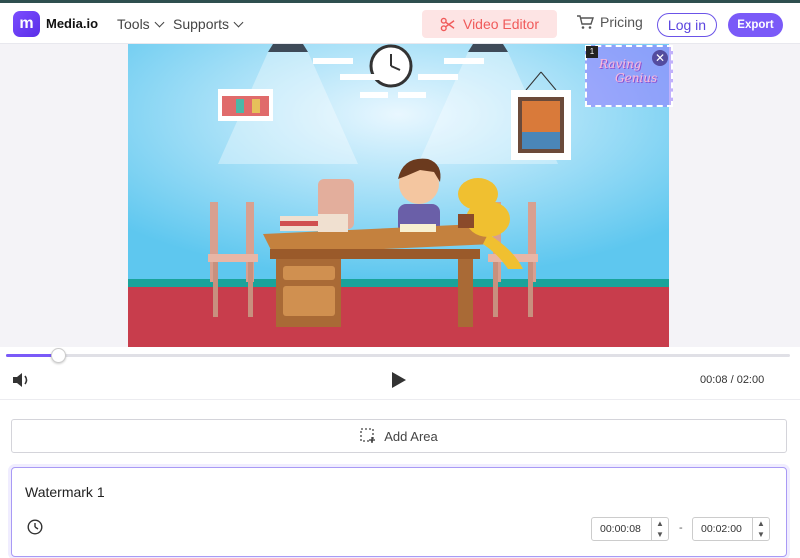 This screenshot has width=800, height=558. What do you see at coordinates (687, 25) in the screenshot?
I see `login-button: Log in` at bounding box center [687, 25].